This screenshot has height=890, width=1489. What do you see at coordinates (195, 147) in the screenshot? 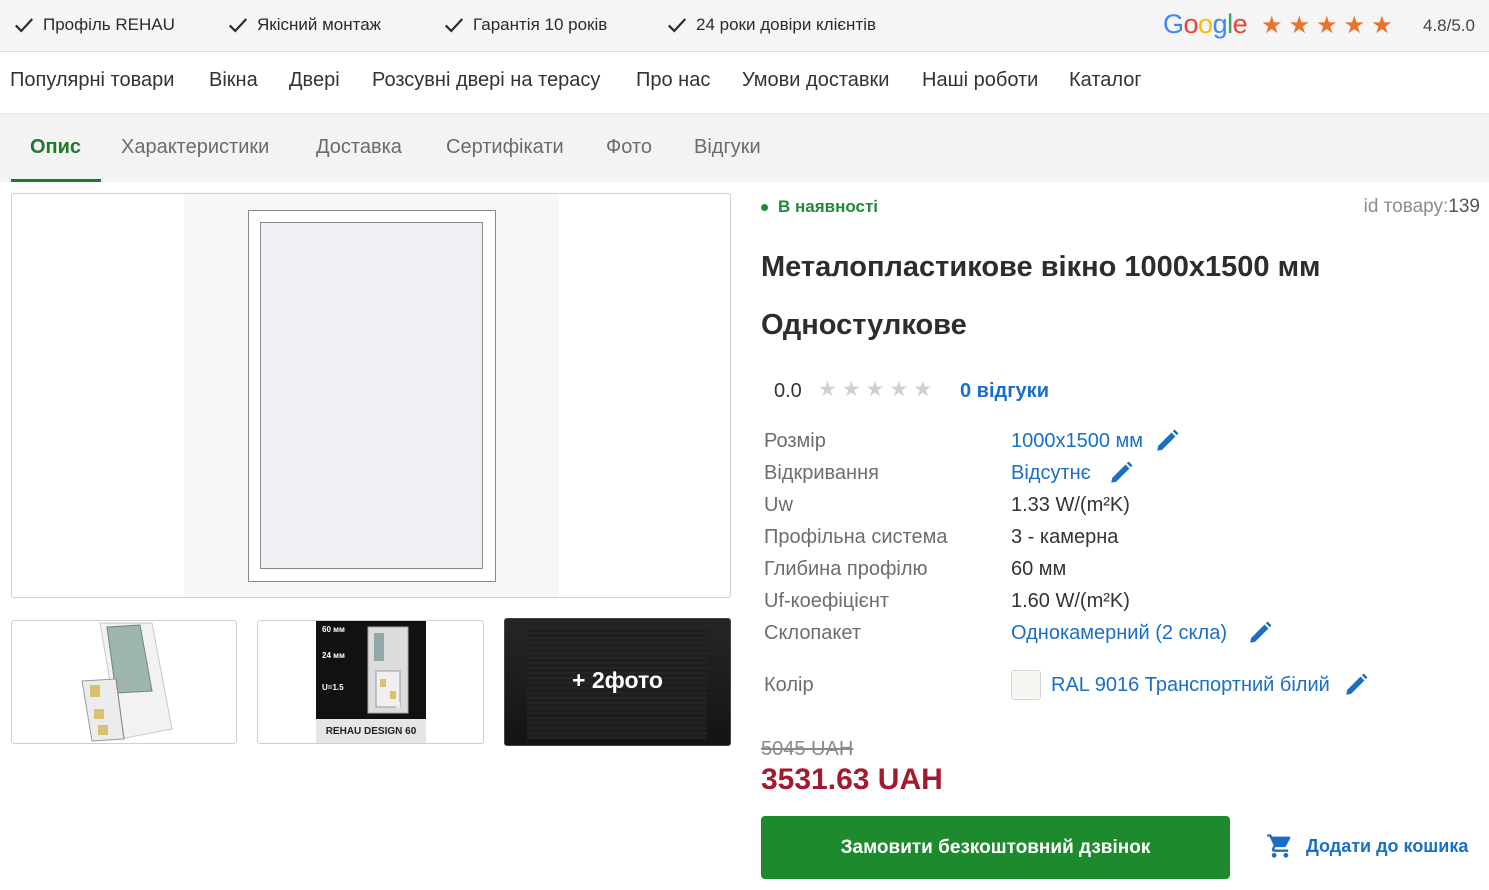
I see `tab-characteristics: Характеристики` at bounding box center [195, 147].